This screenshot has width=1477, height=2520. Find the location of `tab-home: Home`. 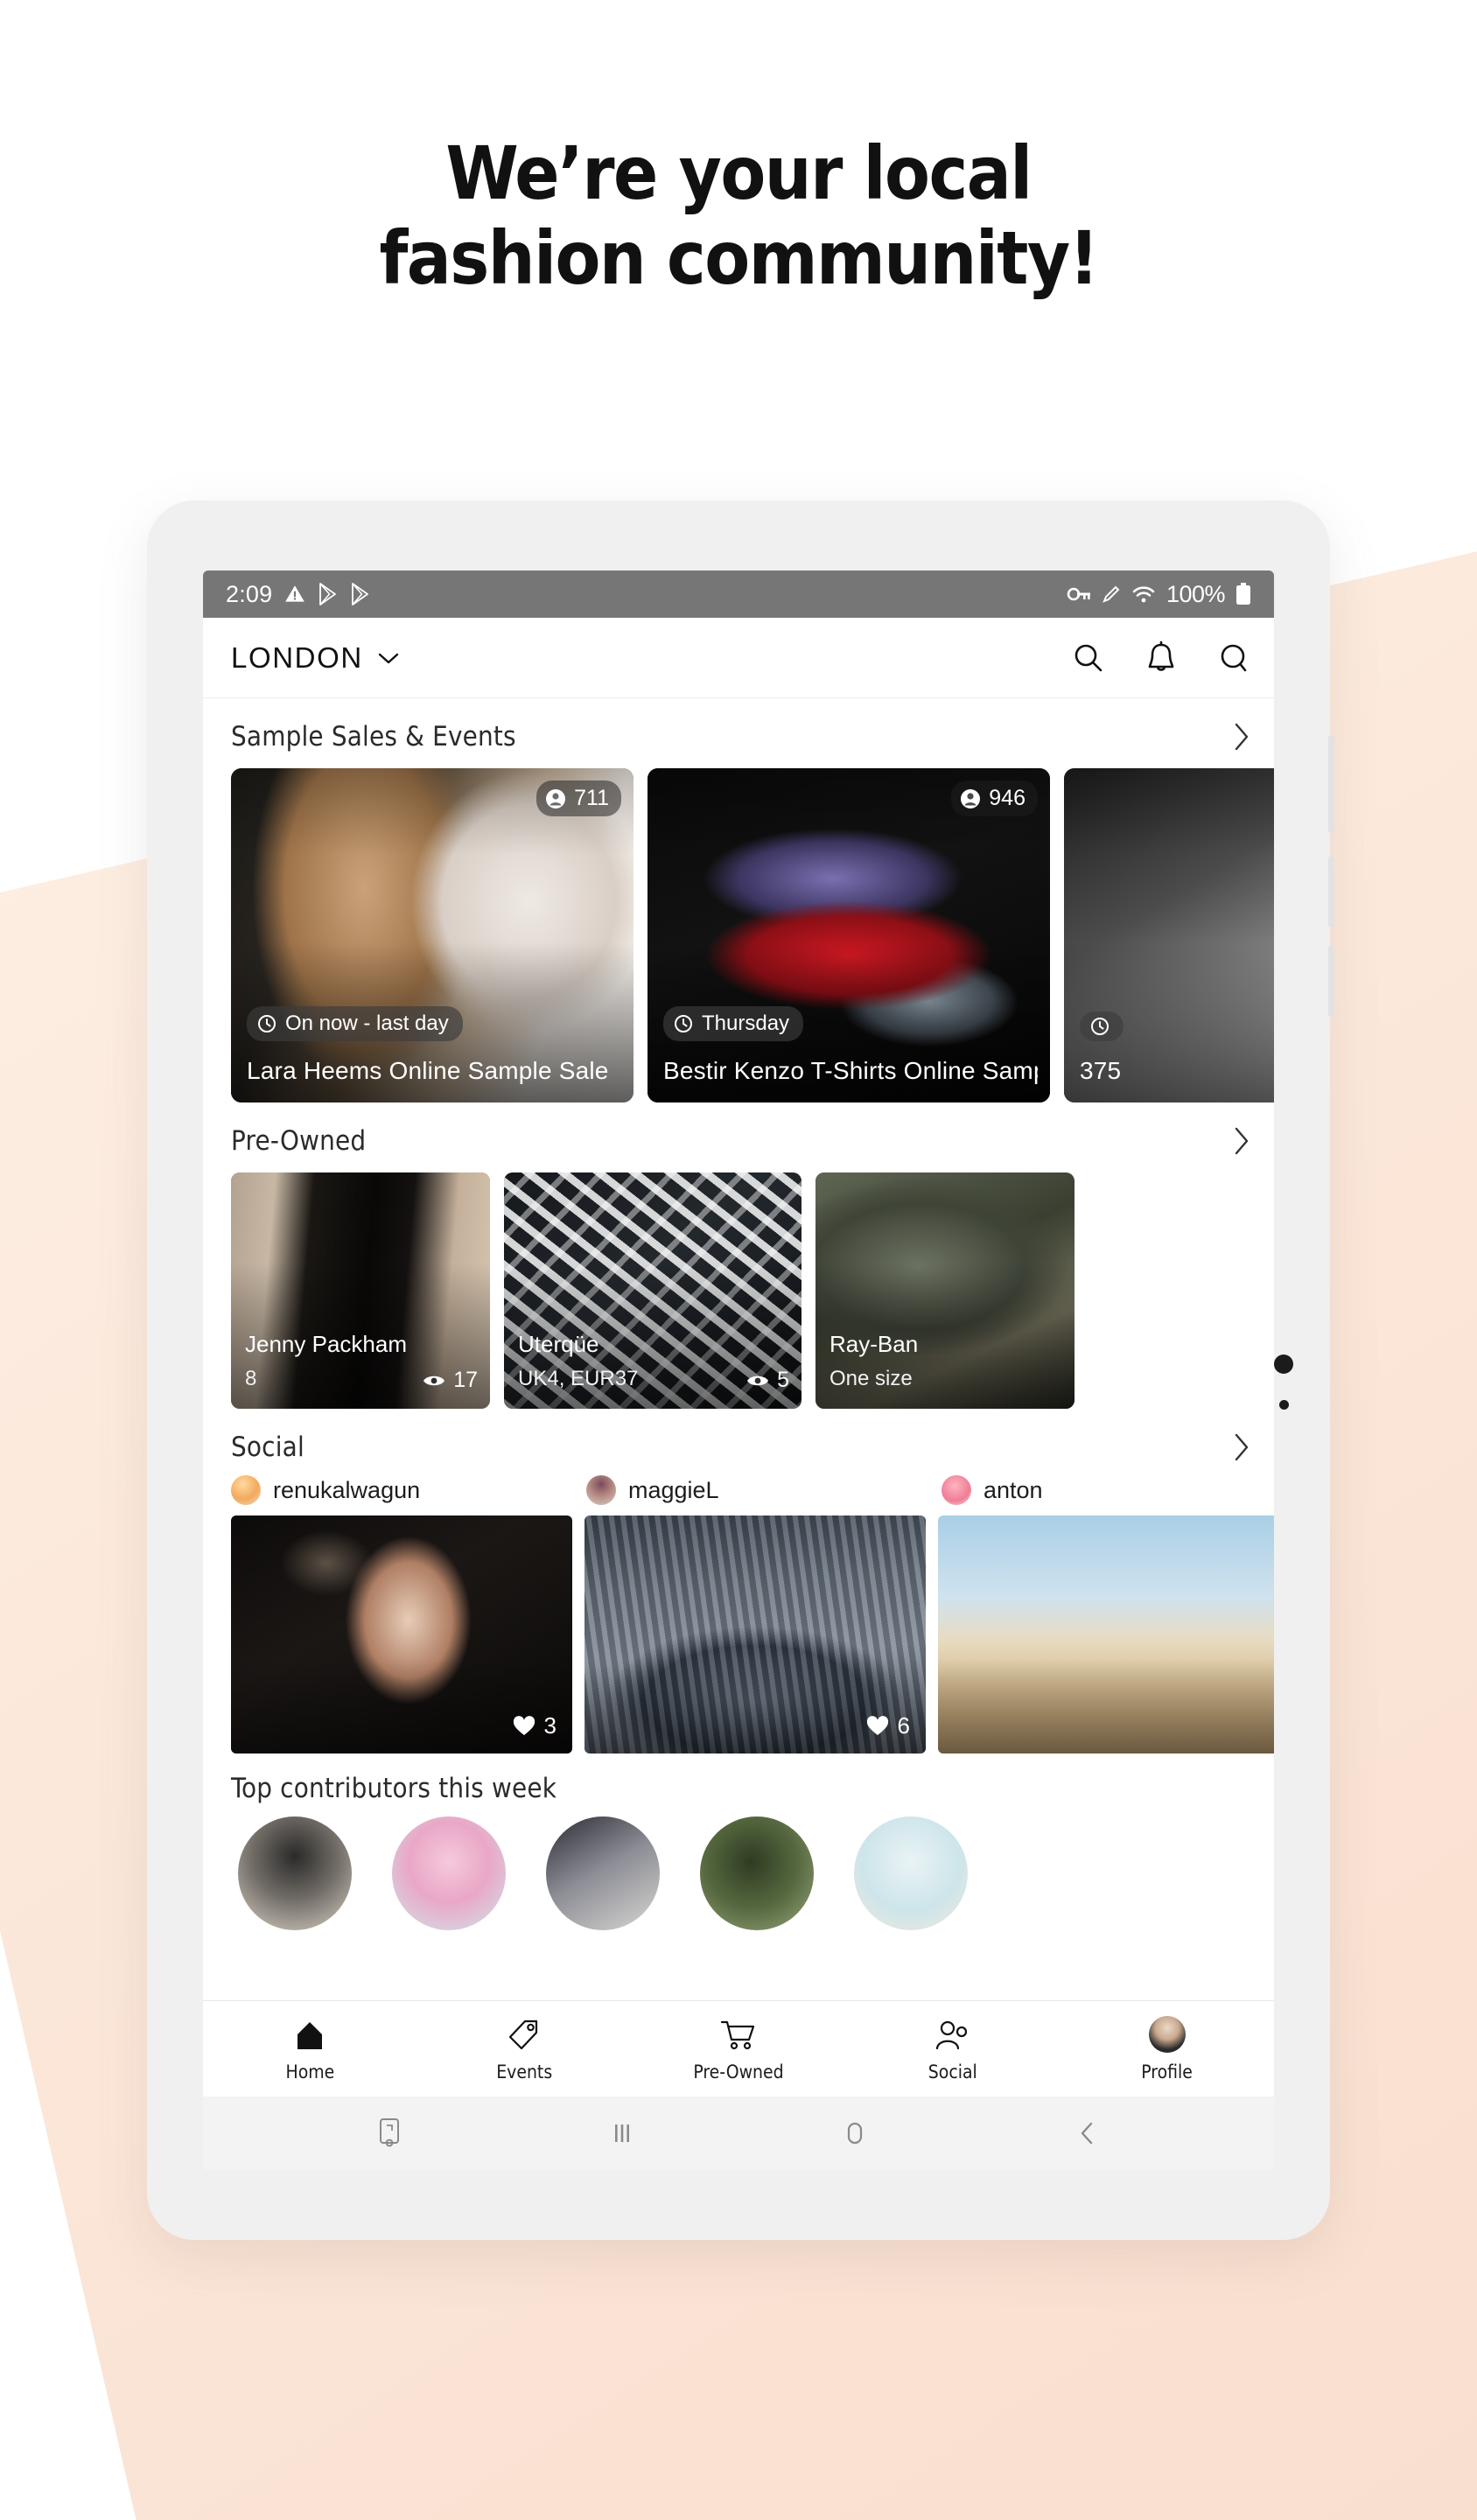

tab-home: Home is located at coordinates (310, 2049).